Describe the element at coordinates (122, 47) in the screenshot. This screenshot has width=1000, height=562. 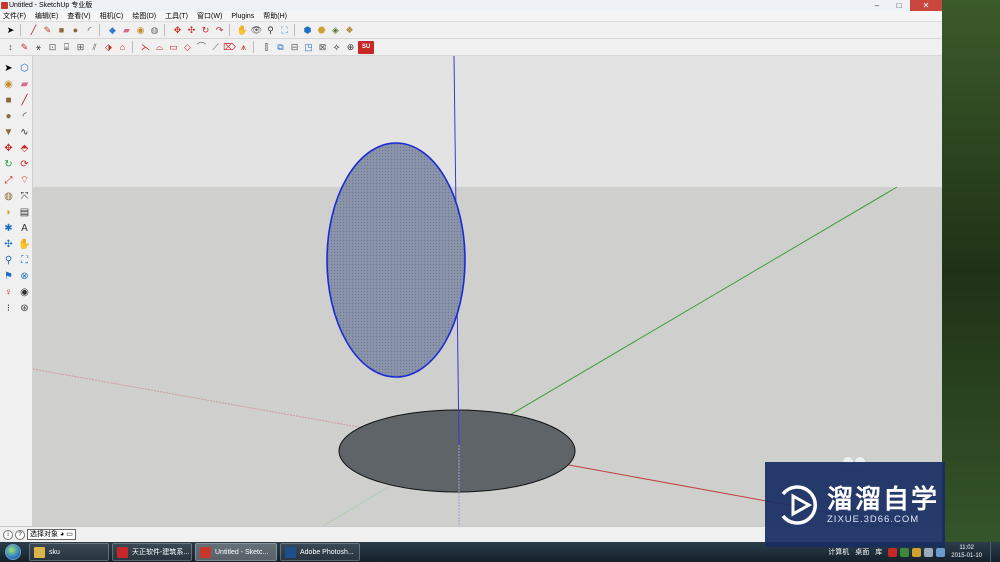
I see `tool-icon: ⌂` at that location.